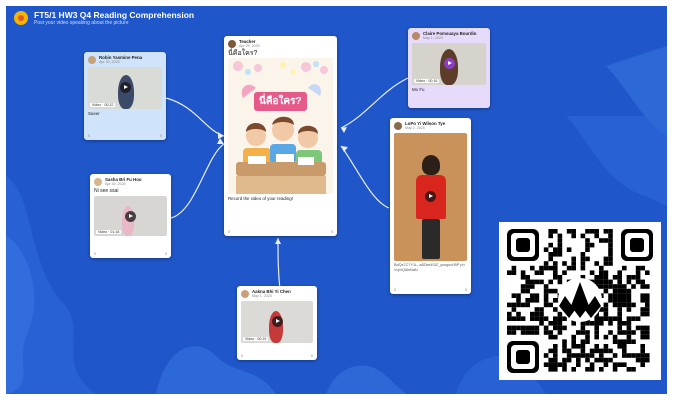 Image resolution: width=674 pixels, height=400 pixels. I want to click on post-date: May 2, 2025, so click(415, 128).